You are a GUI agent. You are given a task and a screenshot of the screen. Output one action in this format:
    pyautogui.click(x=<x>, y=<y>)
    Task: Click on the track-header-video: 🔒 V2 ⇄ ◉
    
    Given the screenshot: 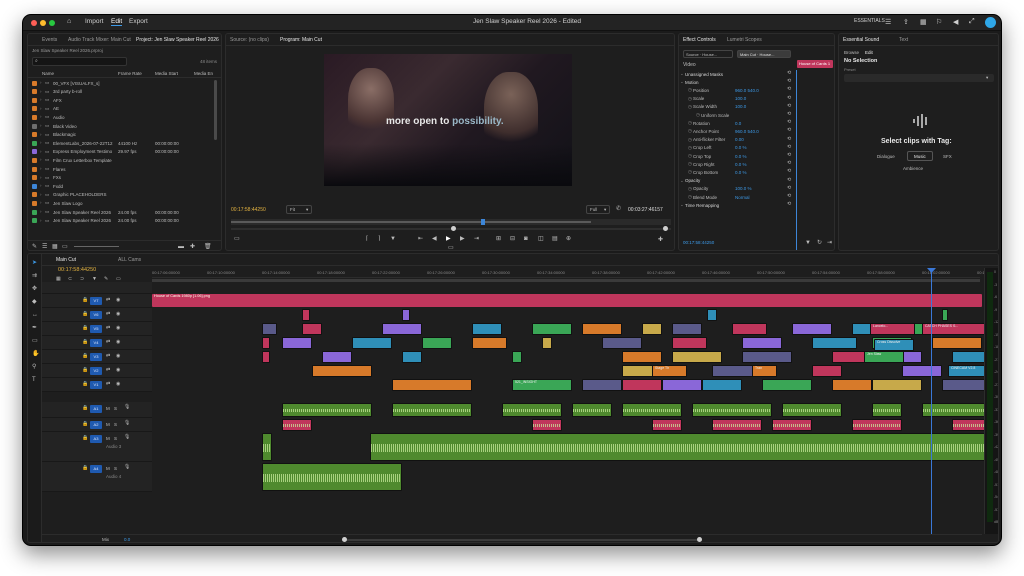 What is the action you would take?
    pyautogui.click(x=97, y=371)
    